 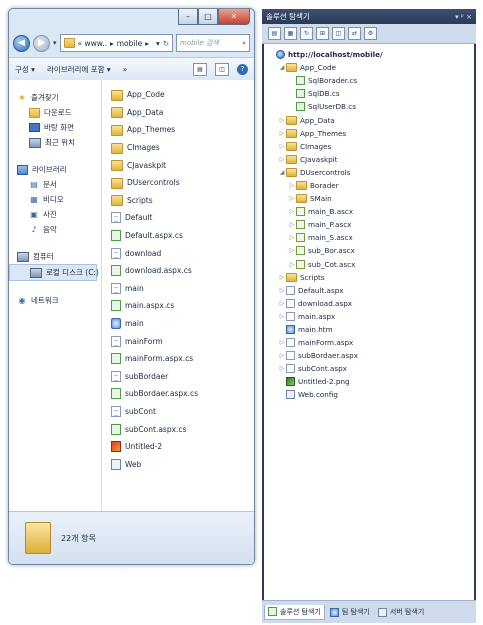 I want to click on tab-solution-explorer: 솔루션 탐색기, so click(x=294, y=612).